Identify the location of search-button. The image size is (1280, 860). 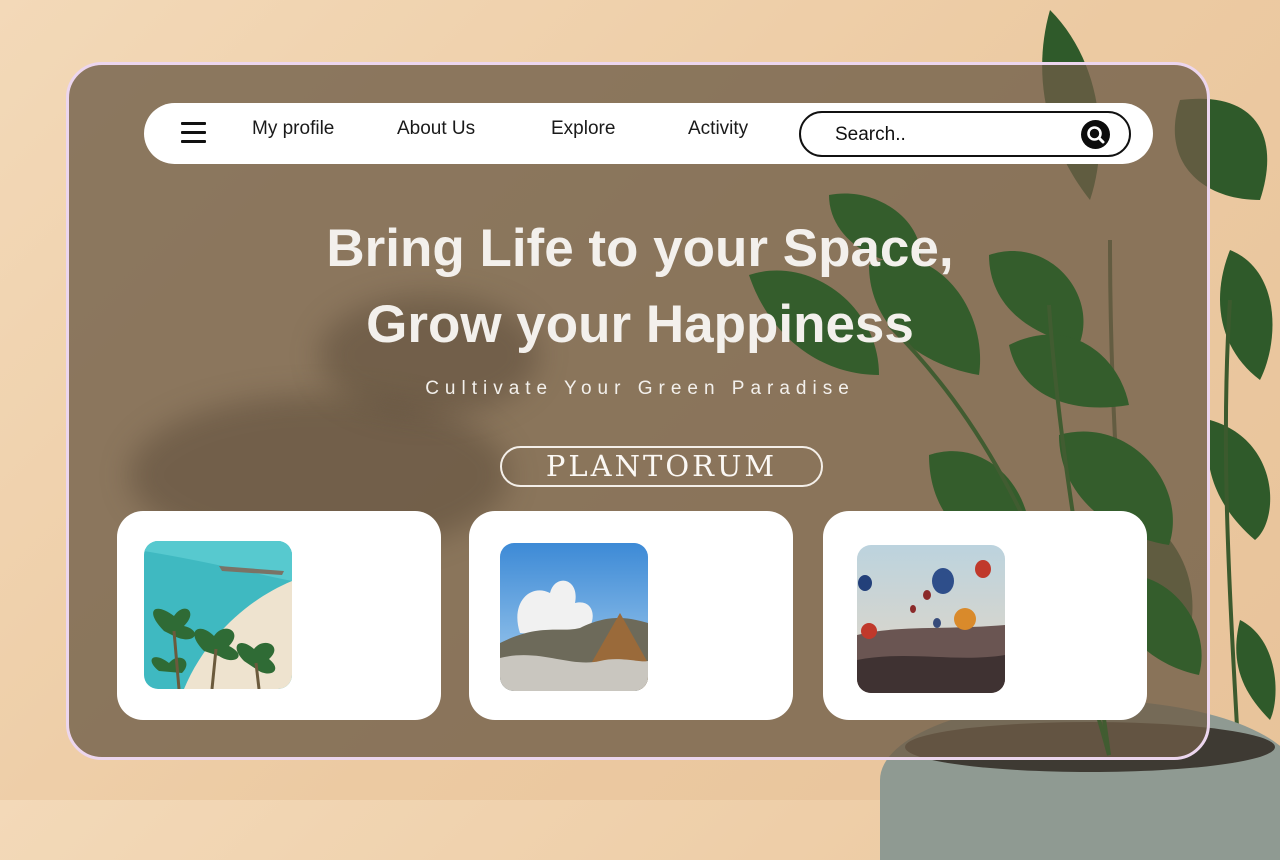
(1095, 134).